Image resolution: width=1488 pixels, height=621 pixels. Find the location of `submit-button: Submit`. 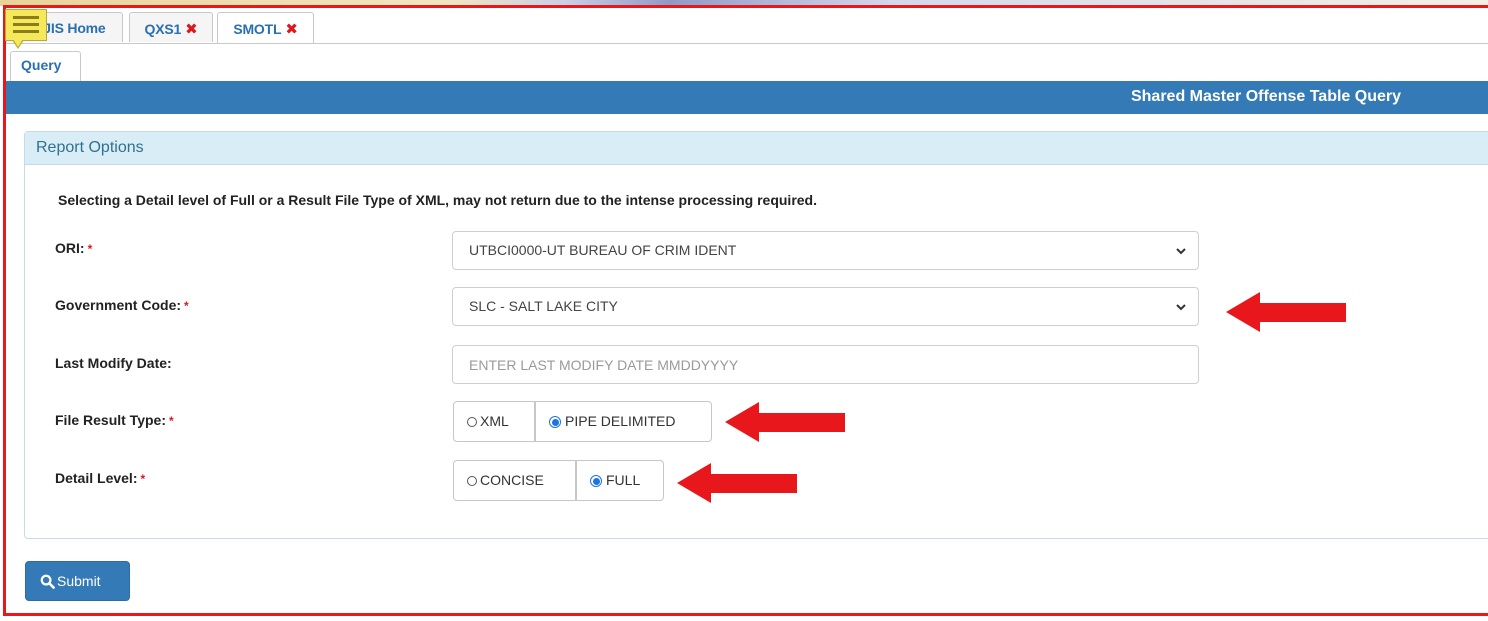

submit-button: Submit is located at coordinates (77, 581).